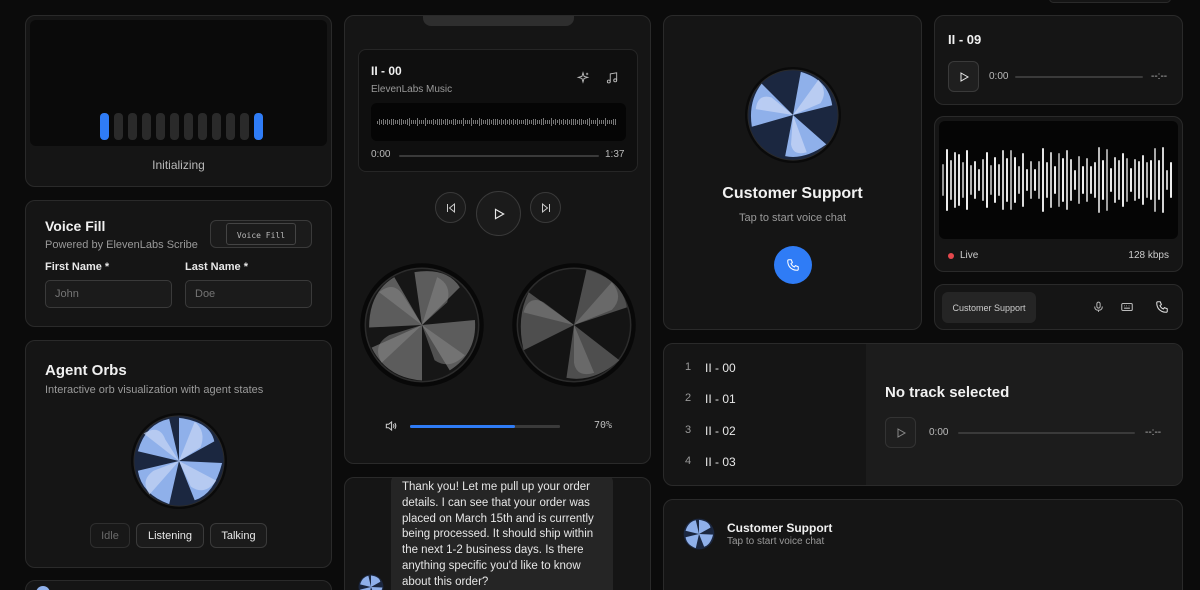 This screenshot has height=590, width=1200. What do you see at coordinates (498, 21) in the screenshot?
I see `player-handle` at bounding box center [498, 21].